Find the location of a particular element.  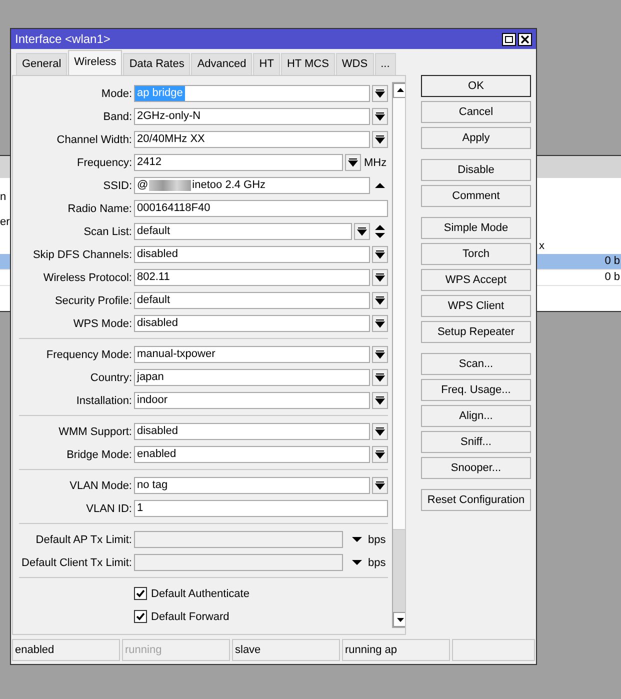

column-text: n is located at coordinates (3, 197).